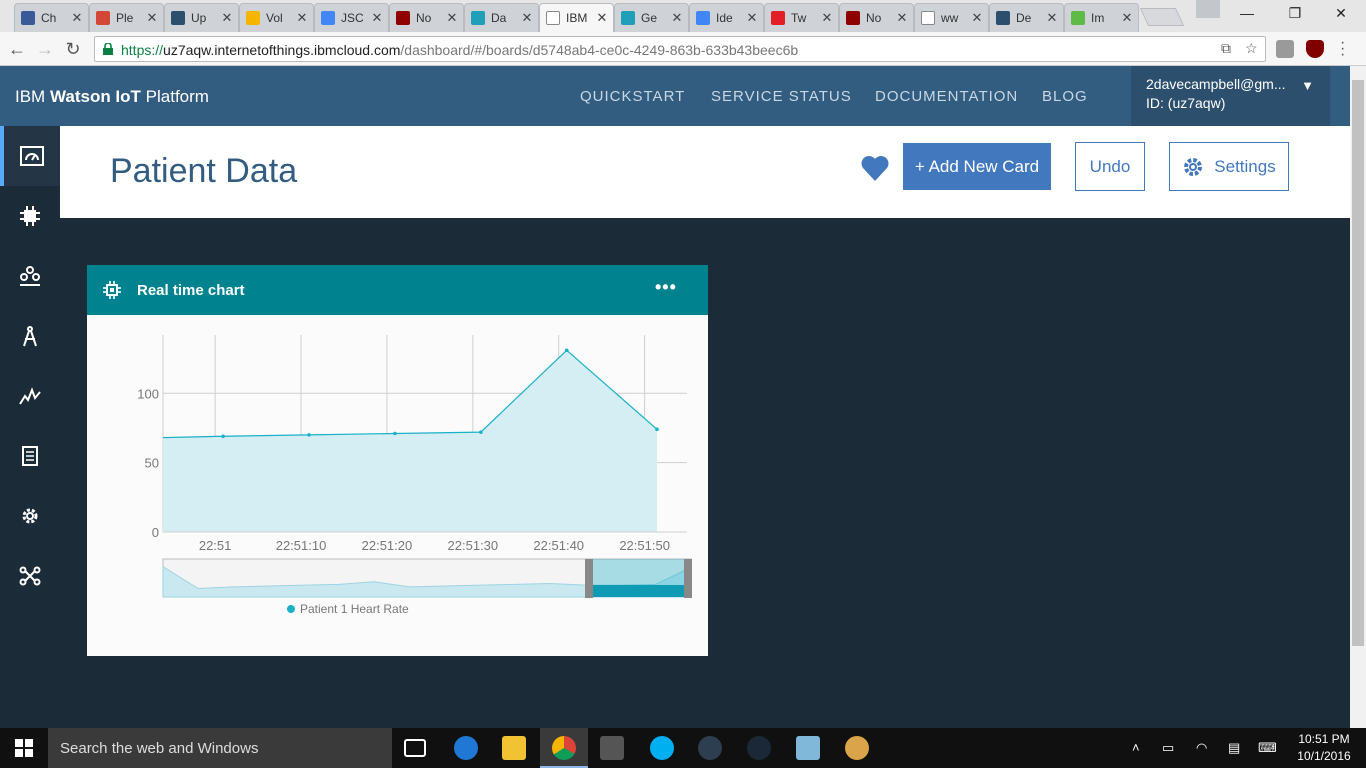 This screenshot has width=1366, height=768. Describe the element at coordinates (1315, 49) in the screenshot. I see `ublock-icon` at that location.